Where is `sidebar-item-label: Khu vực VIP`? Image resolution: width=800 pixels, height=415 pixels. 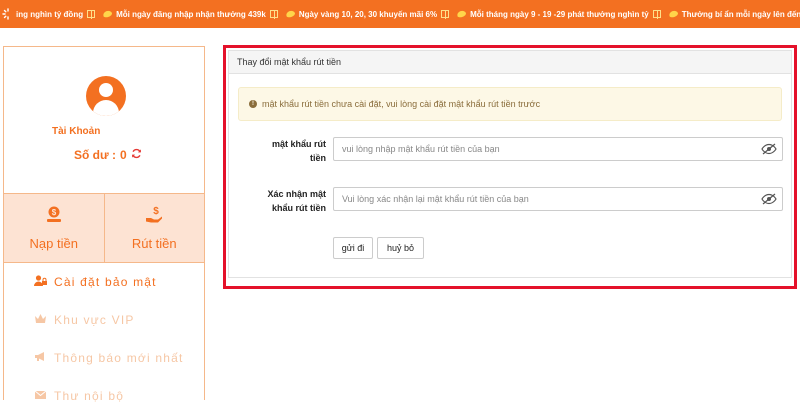 sidebar-item-label: Khu vực VIP is located at coordinates (94, 320).